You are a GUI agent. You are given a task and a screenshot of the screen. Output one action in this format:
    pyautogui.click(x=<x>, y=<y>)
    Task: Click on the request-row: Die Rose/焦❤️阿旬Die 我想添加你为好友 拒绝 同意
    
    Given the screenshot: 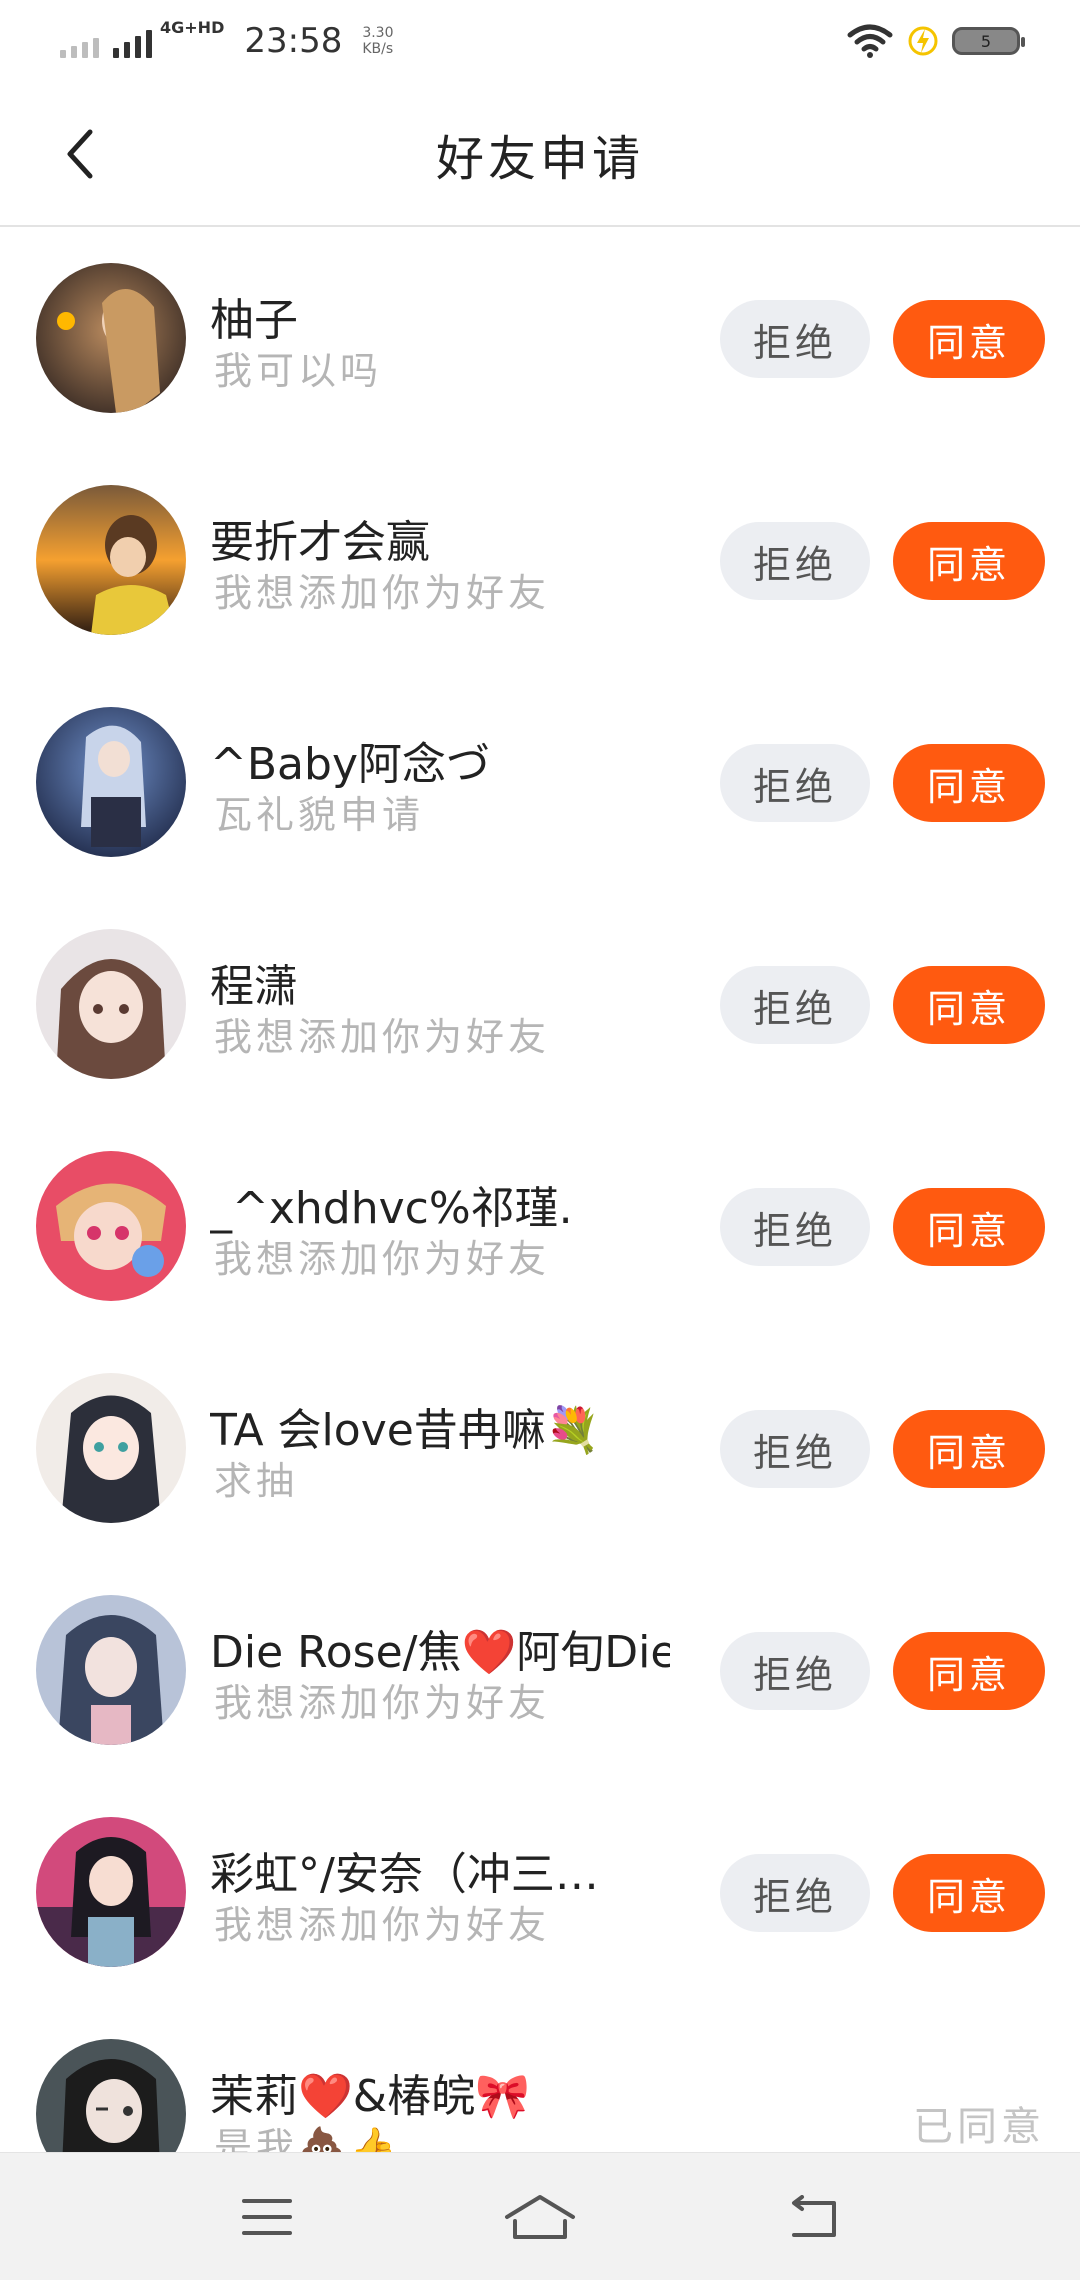 What is the action you would take?
    pyautogui.click(x=540, y=1671)
    